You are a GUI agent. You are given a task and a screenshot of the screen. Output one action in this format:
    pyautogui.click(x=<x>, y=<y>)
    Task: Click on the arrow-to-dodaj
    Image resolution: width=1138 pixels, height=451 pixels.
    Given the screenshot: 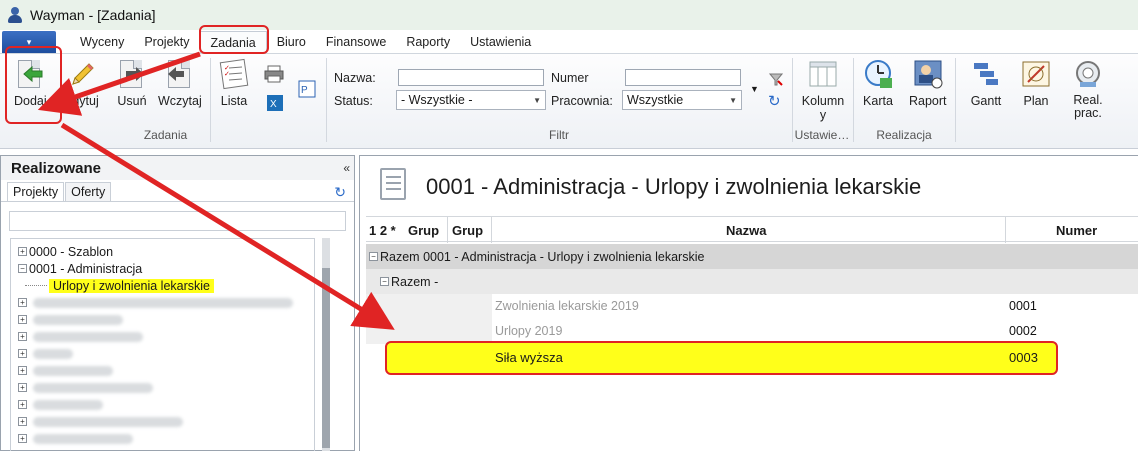 What is the action you would take?
    pyautogui.click(x=119, y=83)
    